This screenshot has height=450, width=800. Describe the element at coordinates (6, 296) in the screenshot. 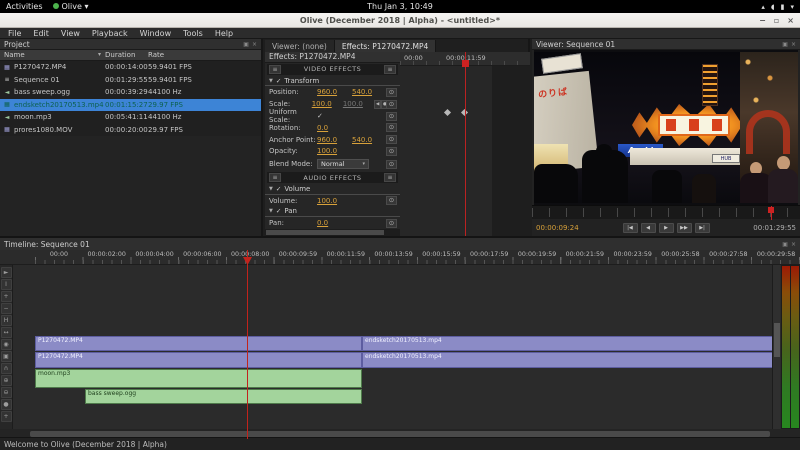

I see `ripple-tool: +` at that location.